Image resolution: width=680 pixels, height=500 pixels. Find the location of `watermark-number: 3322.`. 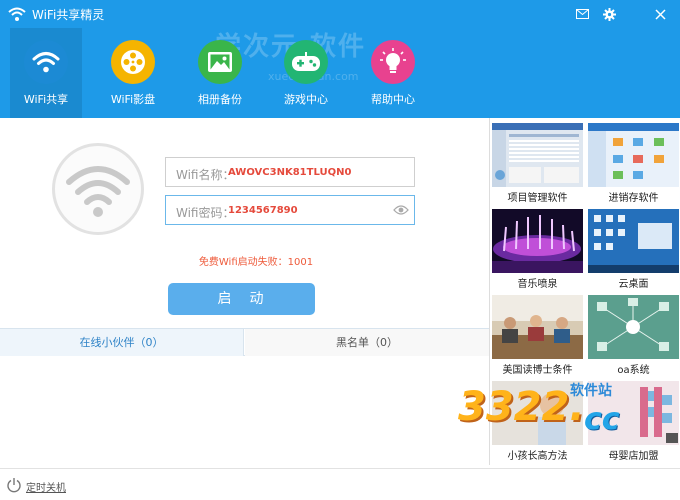

watermark-number: 3322. is located at coordinates (521, 407).